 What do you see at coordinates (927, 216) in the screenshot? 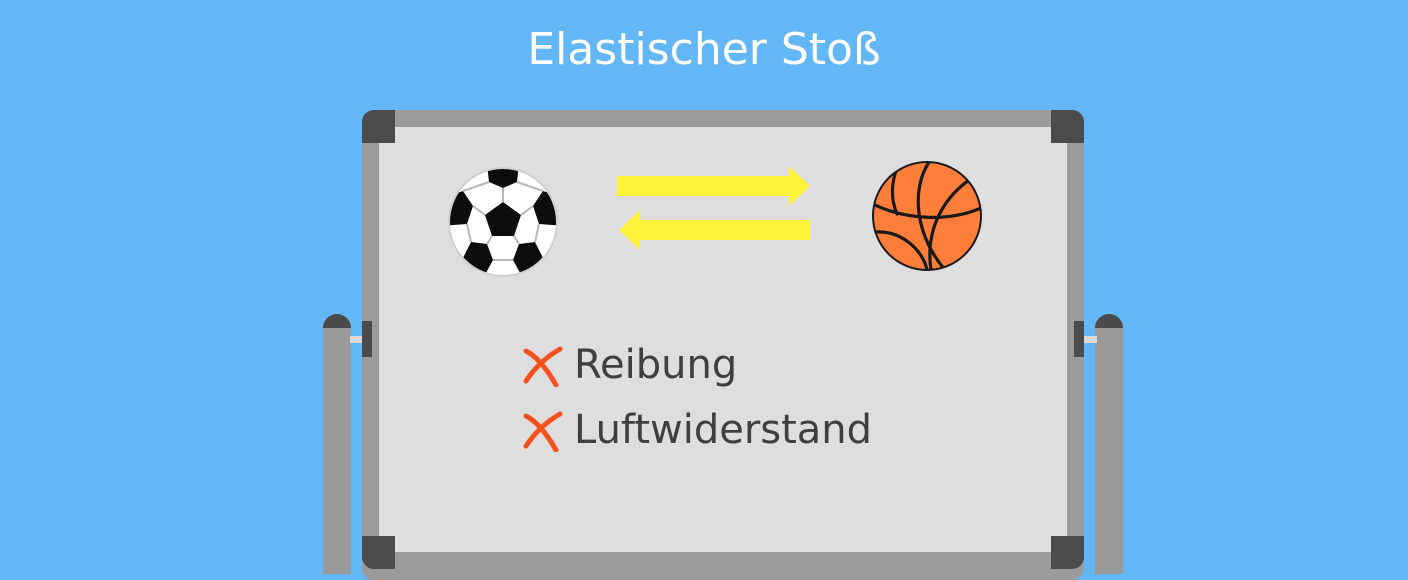
I see `basketball-icon` at bounding box center [927, 216].